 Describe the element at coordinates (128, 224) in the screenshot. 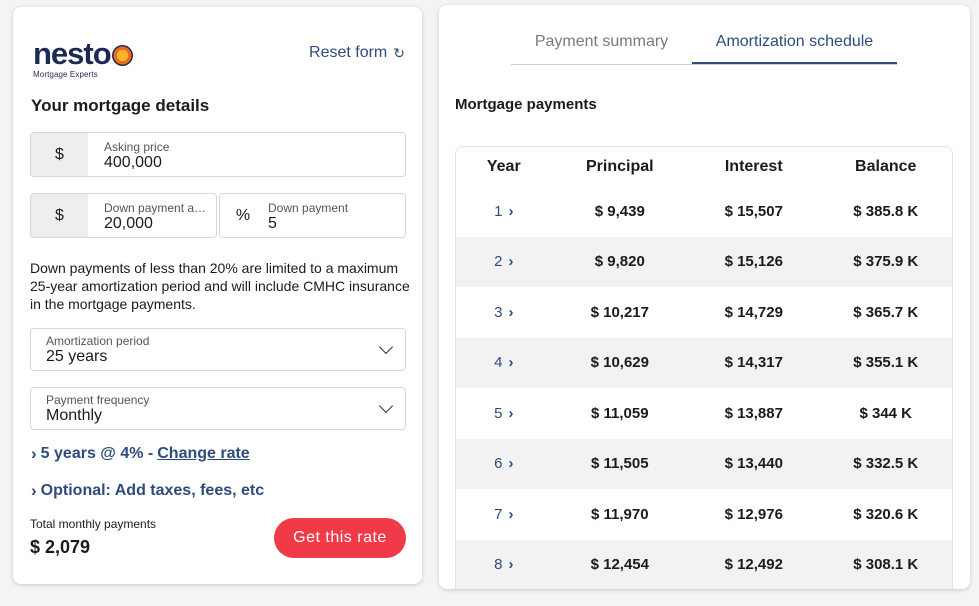

I see `down-payment-amount-input: 20,000` at that location.